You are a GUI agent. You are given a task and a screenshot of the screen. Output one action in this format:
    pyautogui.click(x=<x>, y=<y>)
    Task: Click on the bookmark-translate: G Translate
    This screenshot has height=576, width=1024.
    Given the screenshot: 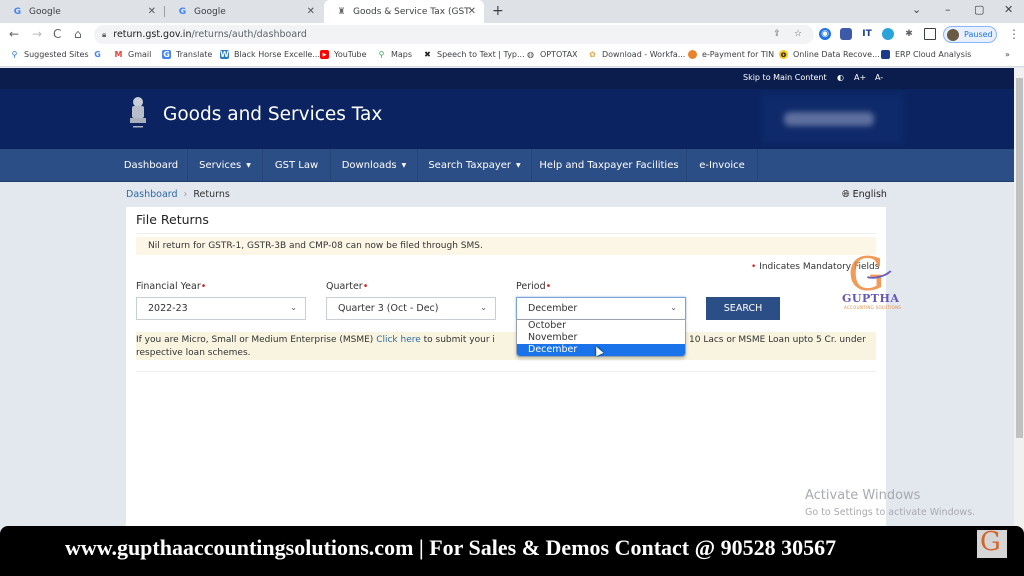 What is the action you would take?
    pyautogui.click(x=187, y=54)
    